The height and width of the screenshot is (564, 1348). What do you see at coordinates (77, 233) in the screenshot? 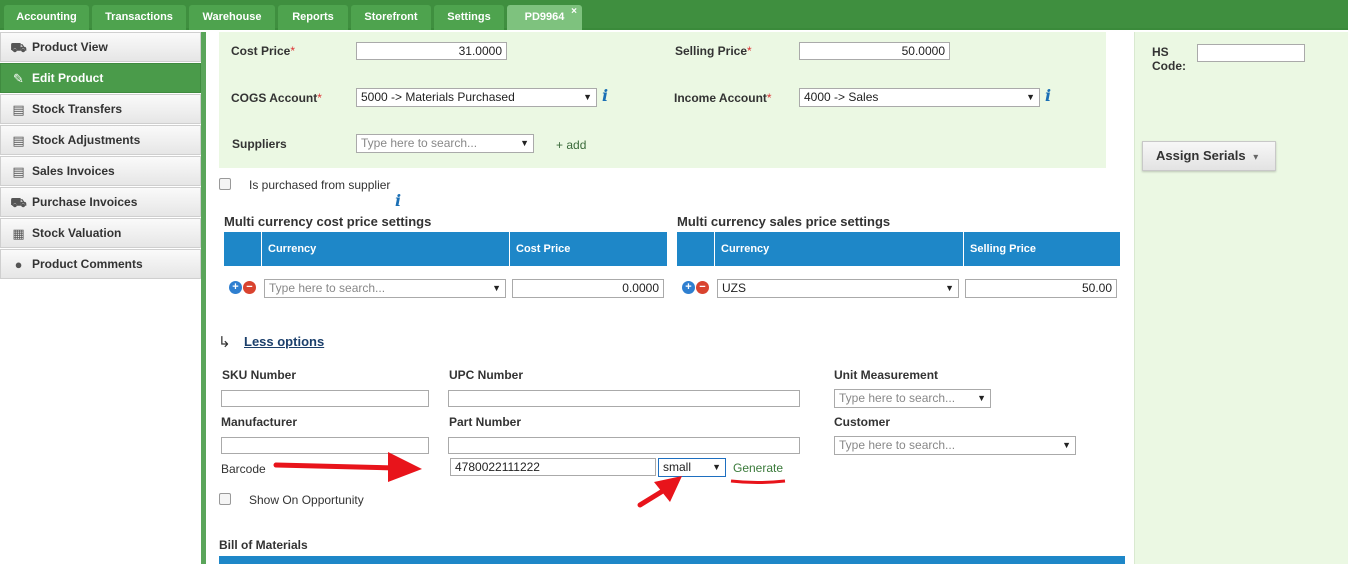
I see `sidebar-item-label: Stock Valuation` at bounding box center [77, 233].